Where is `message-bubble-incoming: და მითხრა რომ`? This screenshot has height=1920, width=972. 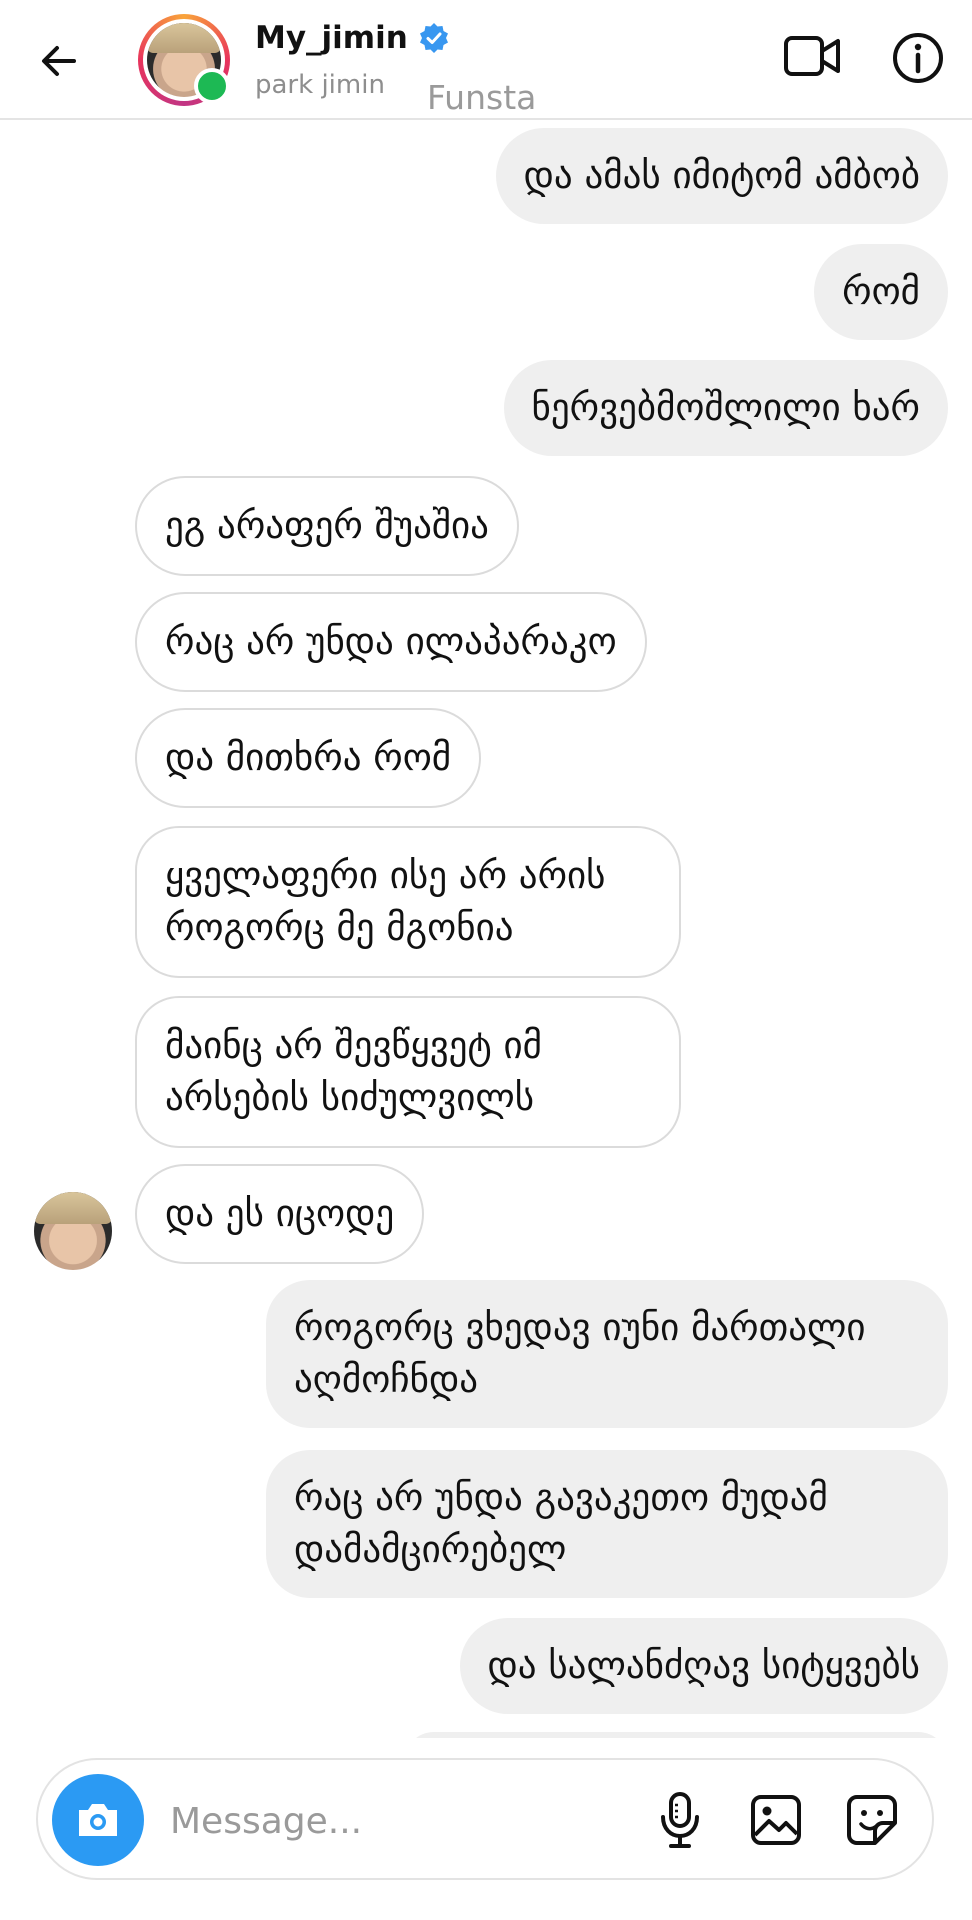
message-bubble-incoming: და მითხრა რომ is located at coordinates (308, 758).